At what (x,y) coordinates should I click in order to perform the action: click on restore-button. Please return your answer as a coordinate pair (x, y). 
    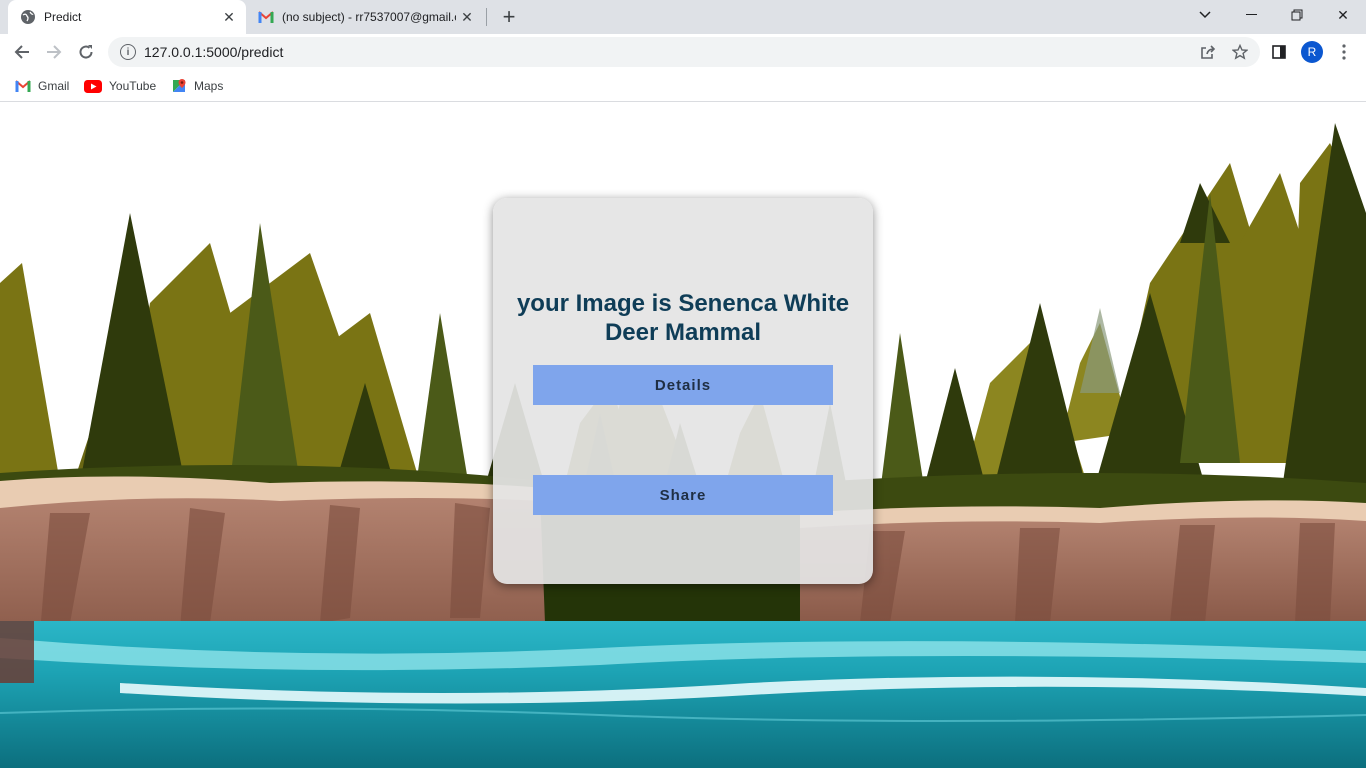
    Looking at the image, I should click on (1297, 15).